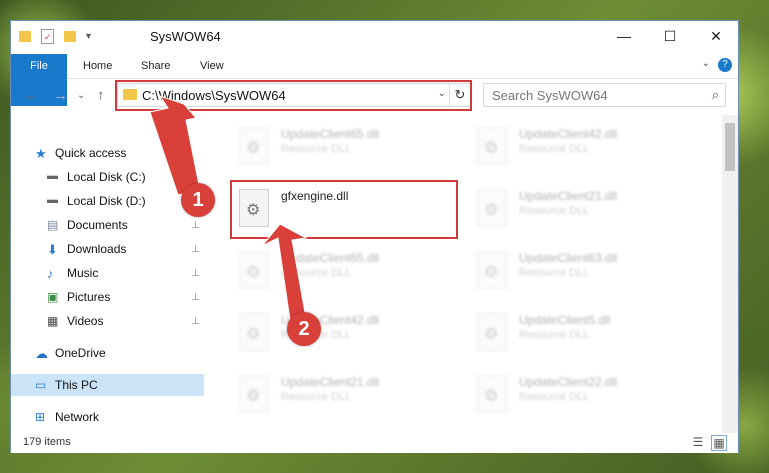  Describe the element at coordinates (83, 273) in the screenshot. I see `sidebar-item-label: Music` at that location.